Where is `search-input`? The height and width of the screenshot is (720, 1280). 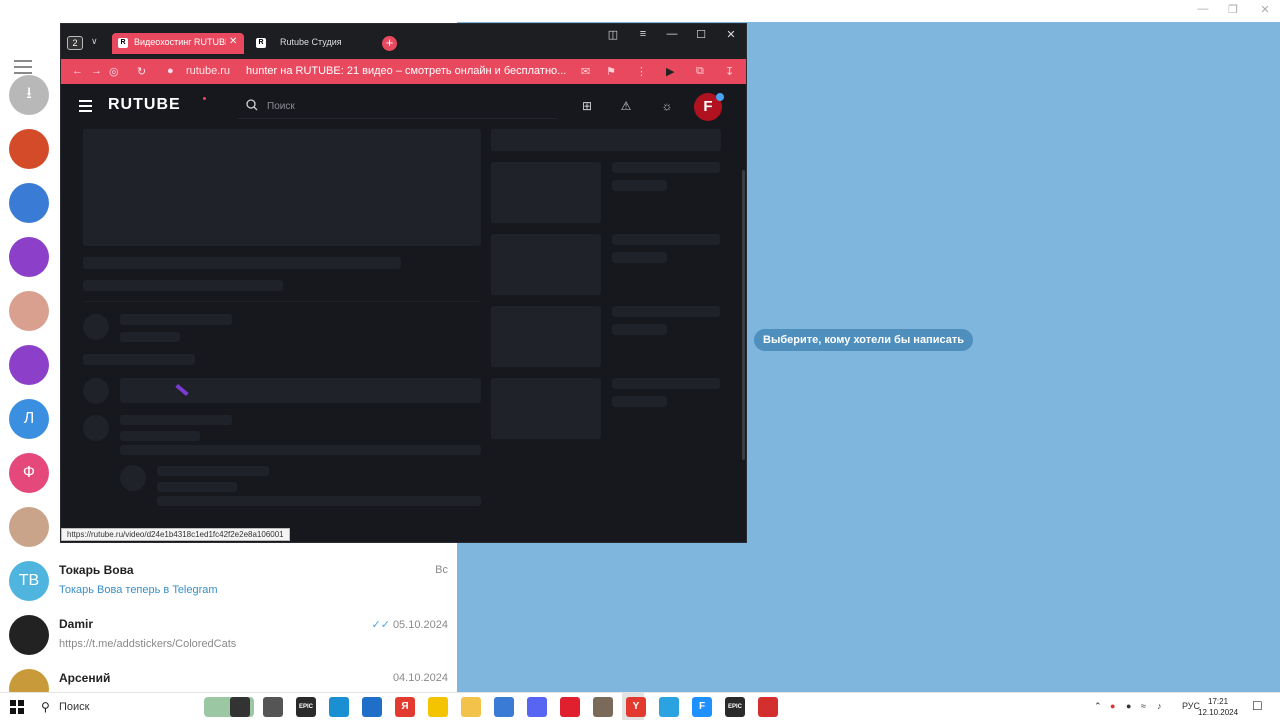 search-input is located at coordinates (407, 106).